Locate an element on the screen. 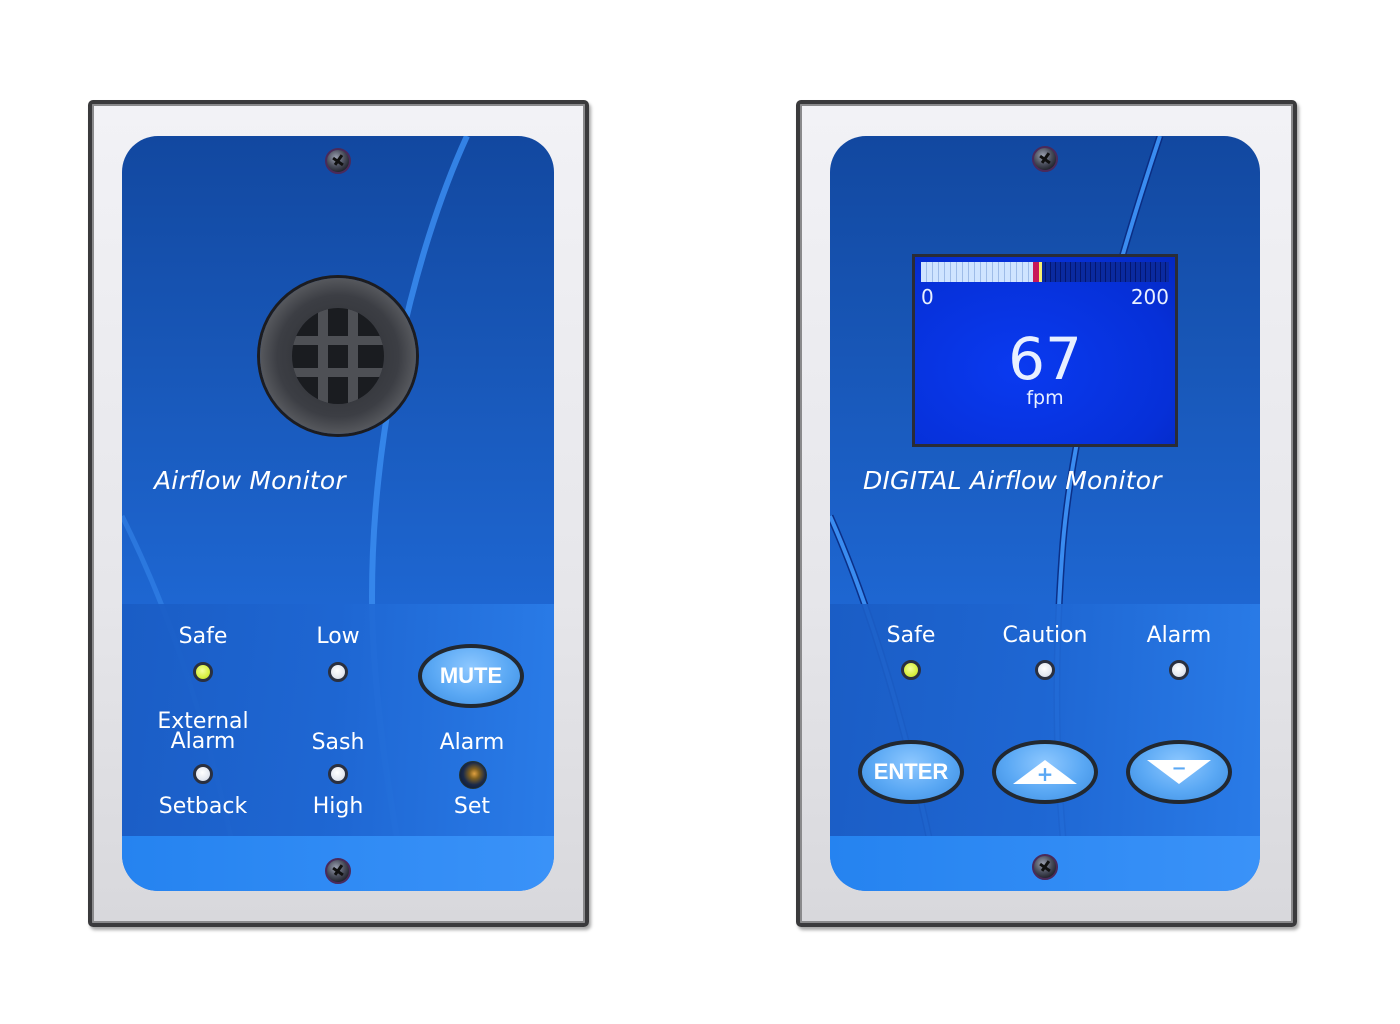 This screenshot has width=1400, height=1024. gauge-fill is located at coordinates (977, 272).